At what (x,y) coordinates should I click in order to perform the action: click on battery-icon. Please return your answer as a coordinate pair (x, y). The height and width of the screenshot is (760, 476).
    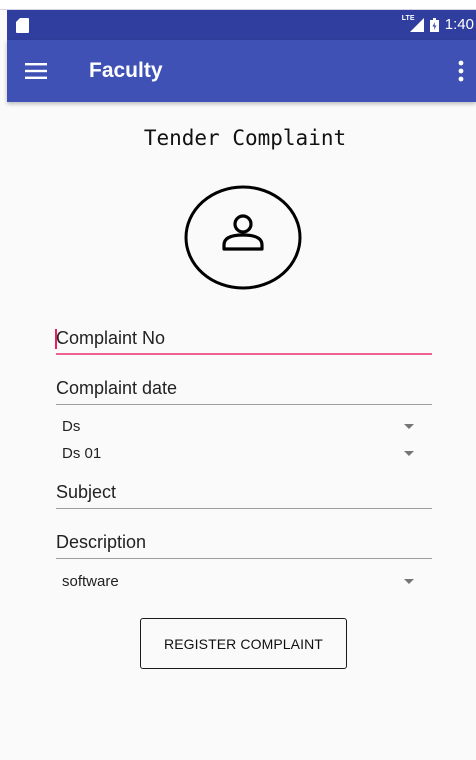
    Looking at the image, I should click on (434, 24).